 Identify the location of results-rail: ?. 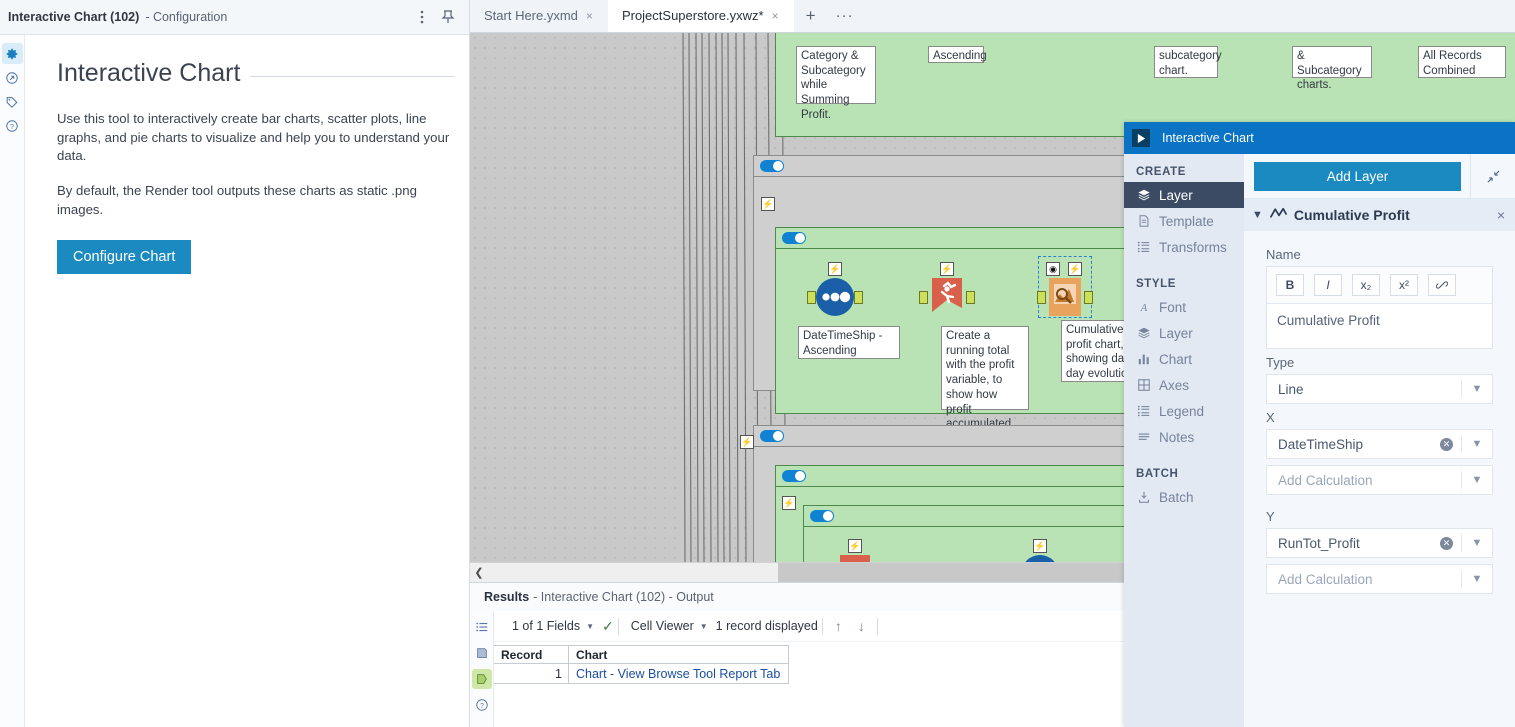
(482, 669).